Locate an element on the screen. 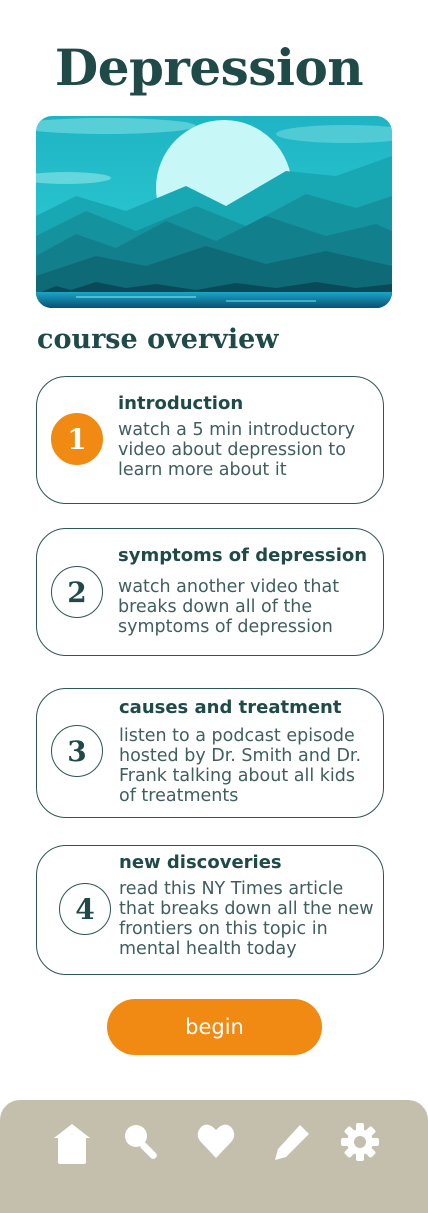  course-item-title: new discoveries is located at coordinates (200, 862).